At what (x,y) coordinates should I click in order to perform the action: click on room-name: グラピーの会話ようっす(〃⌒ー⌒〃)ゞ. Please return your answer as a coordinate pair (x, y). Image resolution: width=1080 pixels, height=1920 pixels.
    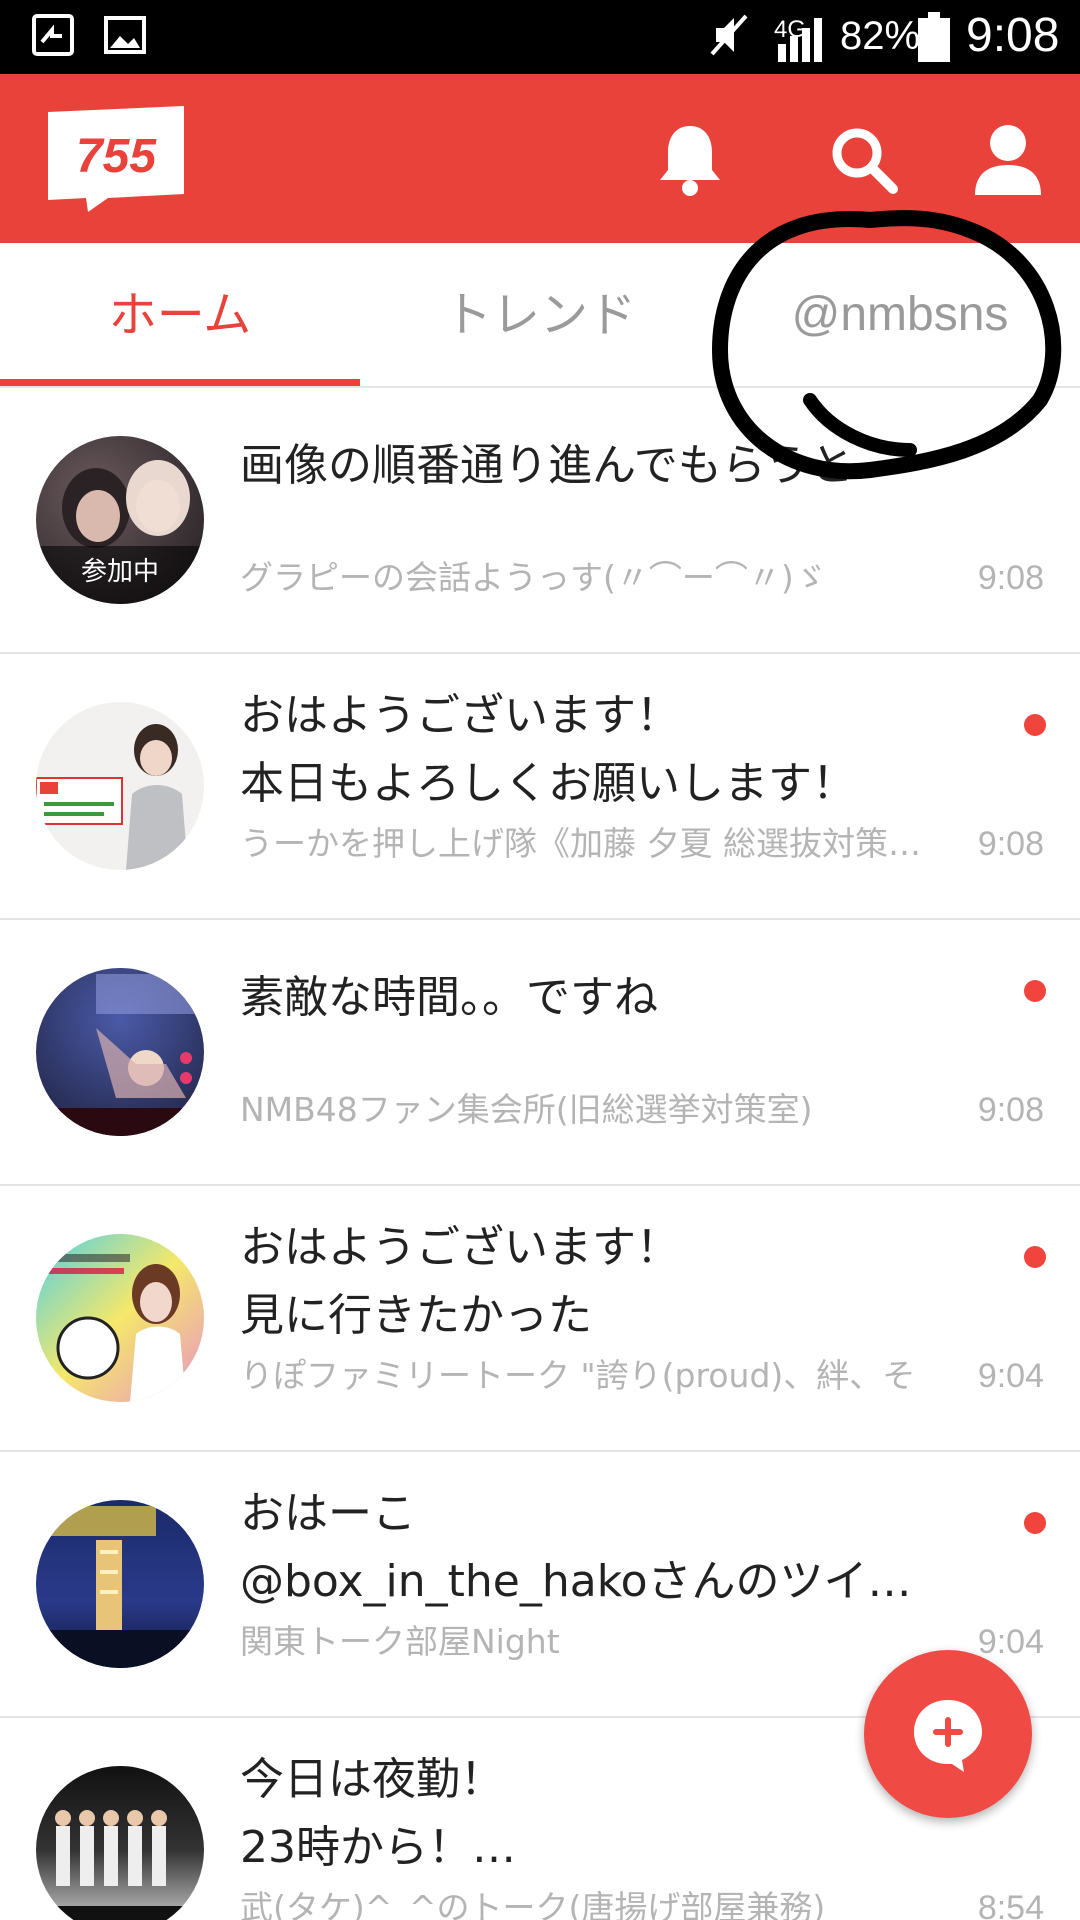
    Looking at the image, I should click on (533, 577).